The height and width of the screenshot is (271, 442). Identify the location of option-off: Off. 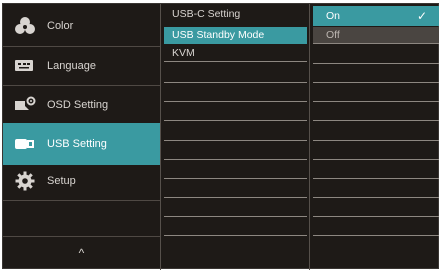
(376, 35).